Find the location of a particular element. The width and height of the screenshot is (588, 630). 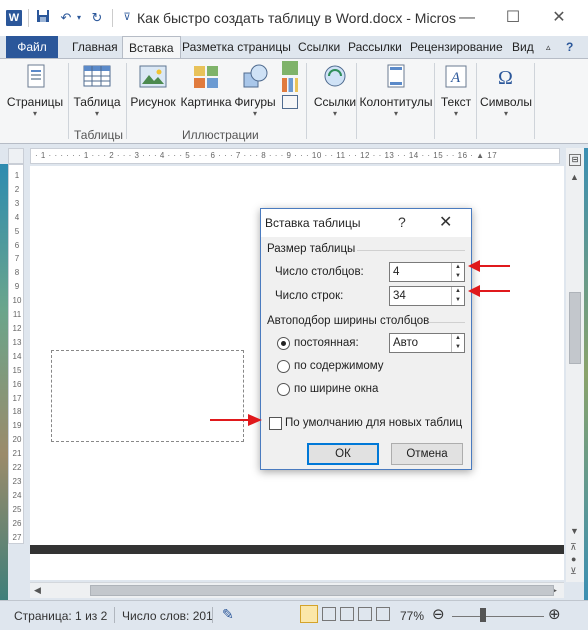

chart-icon is located at coordinates (290, 85).